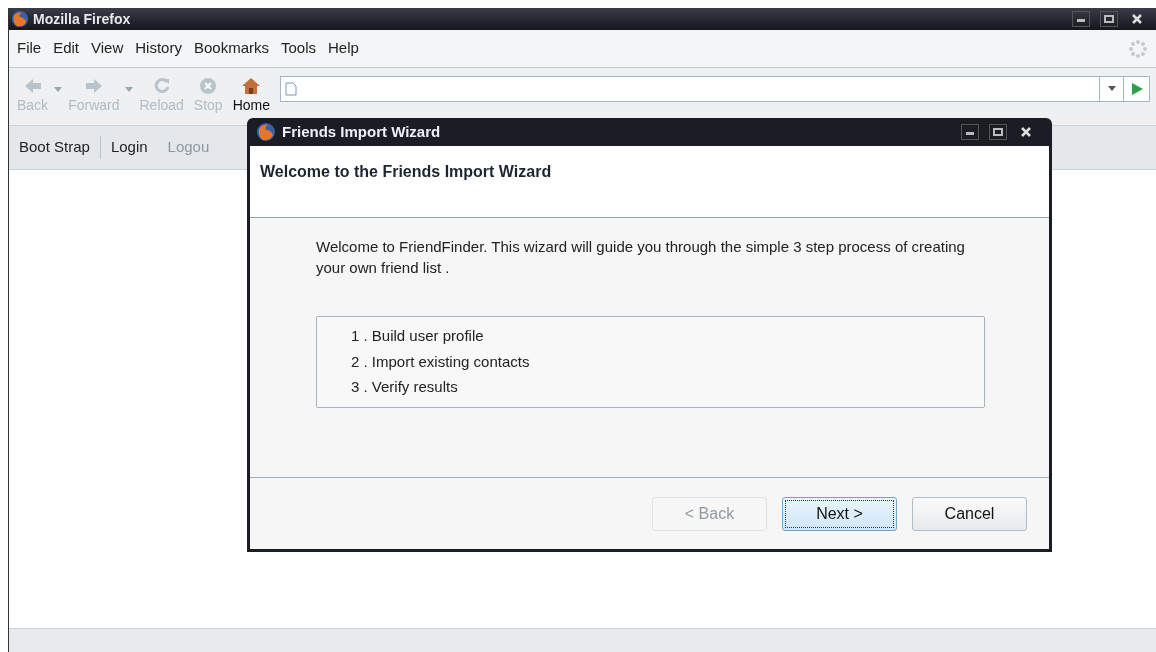 This screenshot has height=652, width=1156. Describe the element at coordinates (251, 86) in the screenshot. I see `house-icon` at that location.